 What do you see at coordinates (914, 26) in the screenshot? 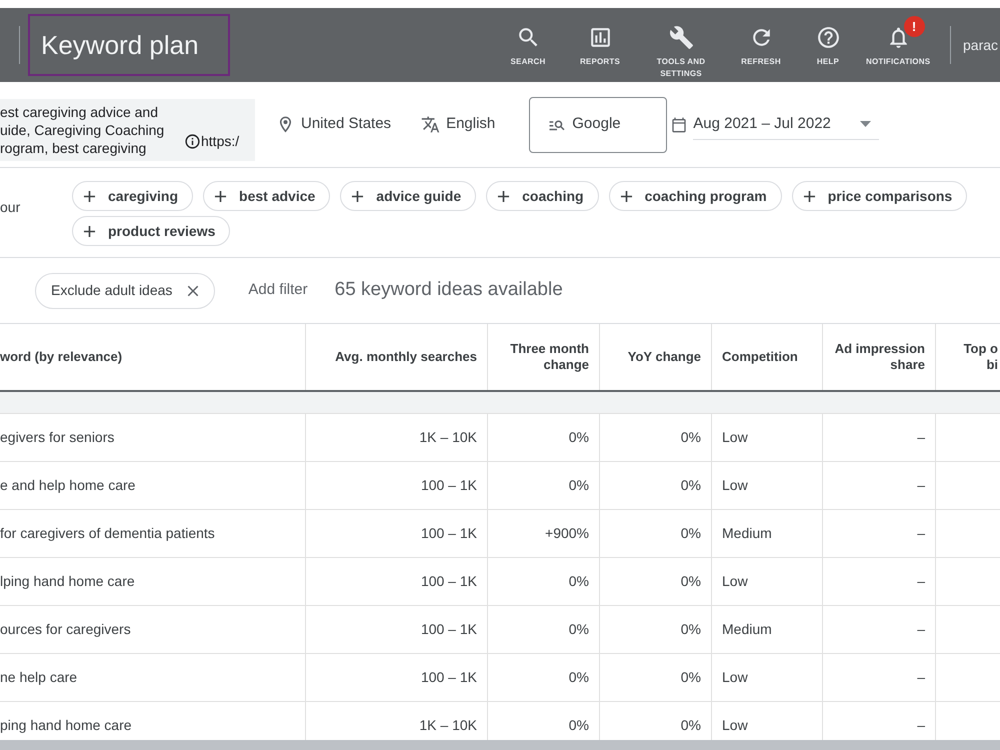
I see `notification-badge: !` at bounding box center [914, 26].